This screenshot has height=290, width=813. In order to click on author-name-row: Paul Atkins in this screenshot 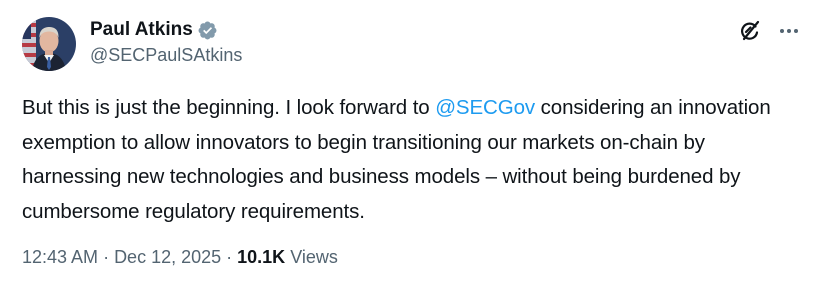, I will do `click(154, 30)`.